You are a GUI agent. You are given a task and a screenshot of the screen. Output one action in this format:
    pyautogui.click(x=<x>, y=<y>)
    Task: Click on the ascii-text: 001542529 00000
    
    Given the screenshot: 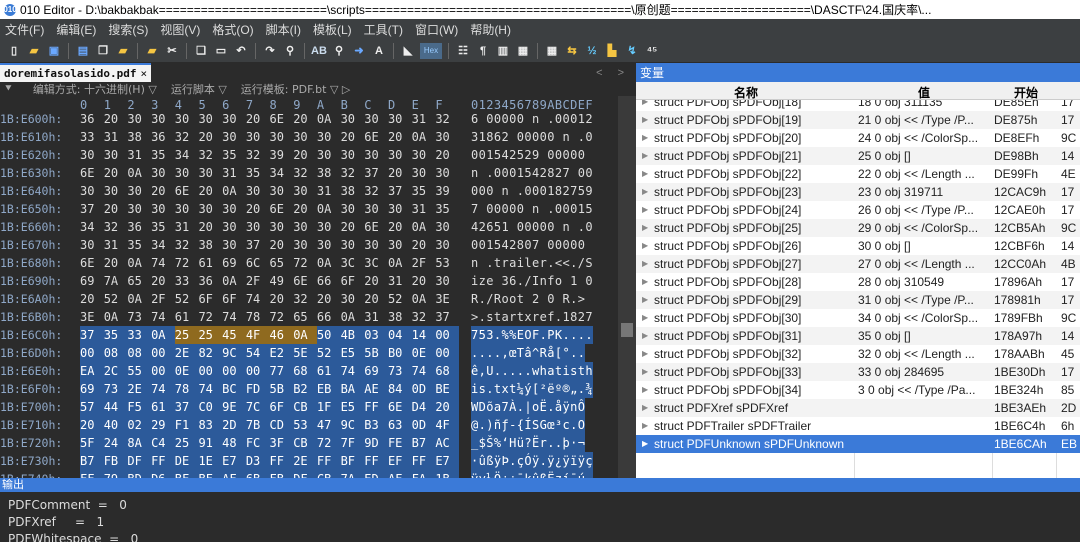 What is the action you would take?
    pyautogui.click(x=528, y=155)
    